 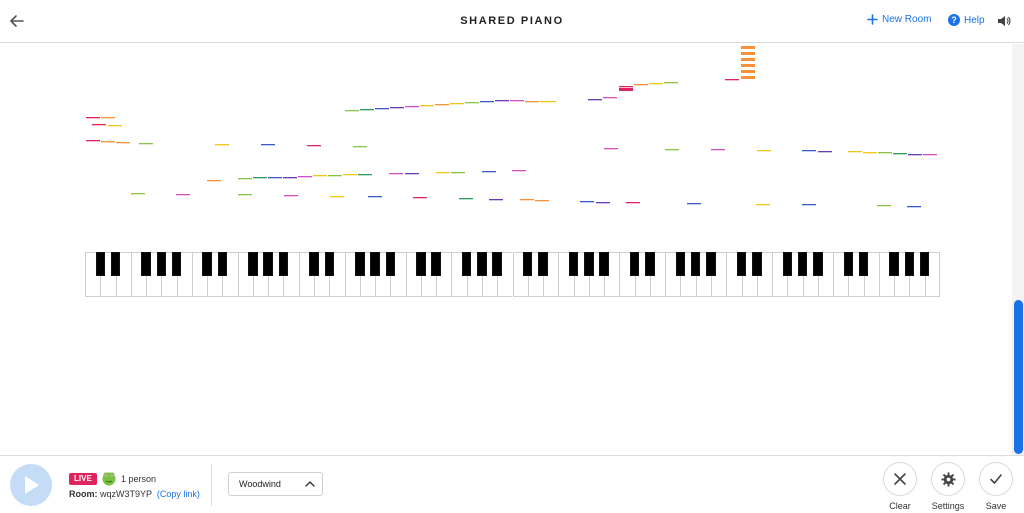 What do you see at coordinates (1018, 377) in the screenshot?
I see `scrollbar-thumb` at bounding box center [1018, 377].